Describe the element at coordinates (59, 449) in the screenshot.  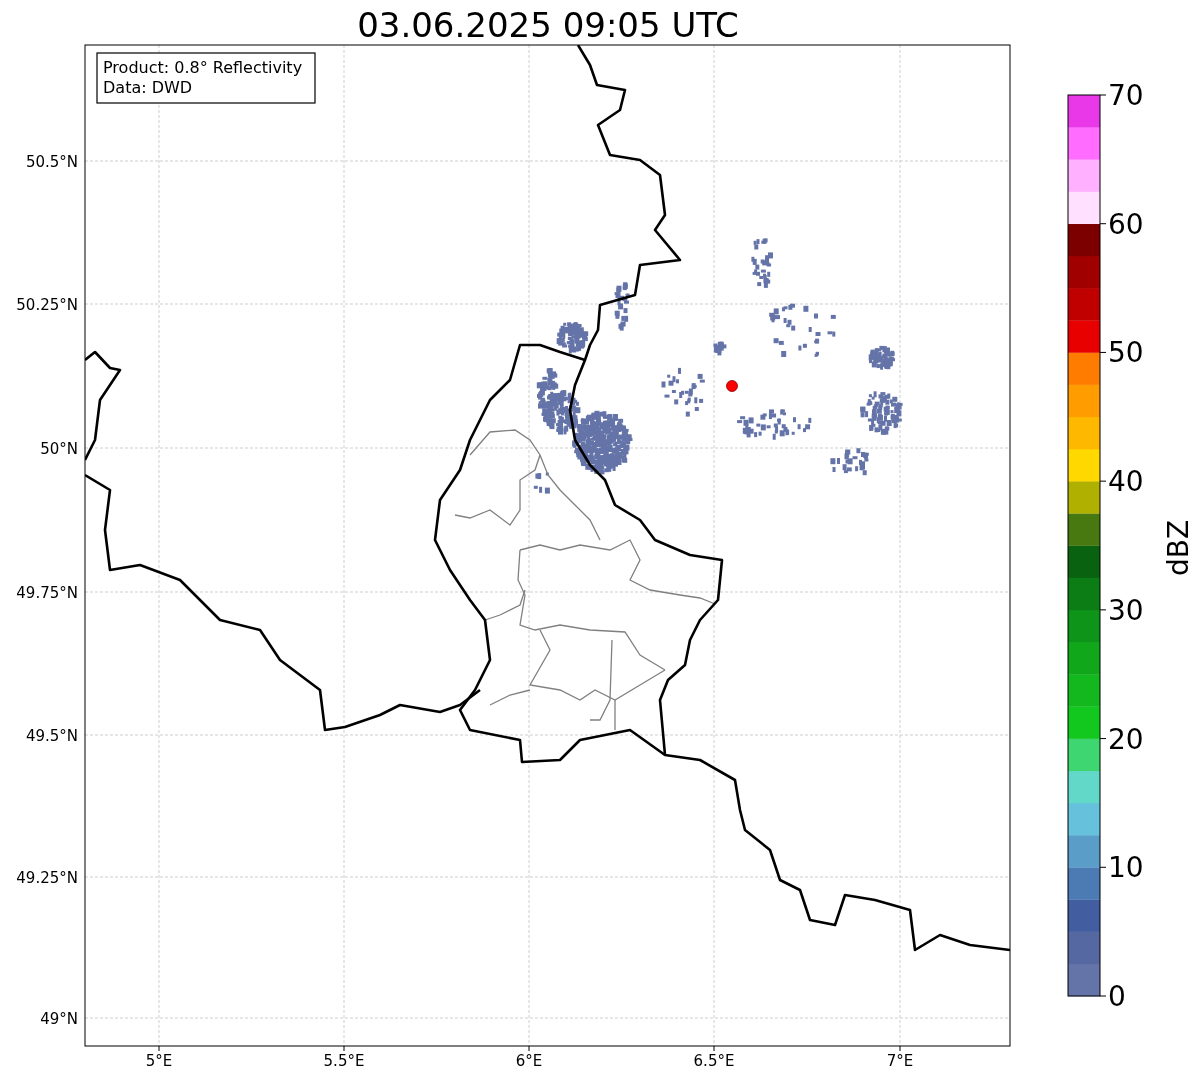
I see `axis-tick-label: 50°N` at that location.